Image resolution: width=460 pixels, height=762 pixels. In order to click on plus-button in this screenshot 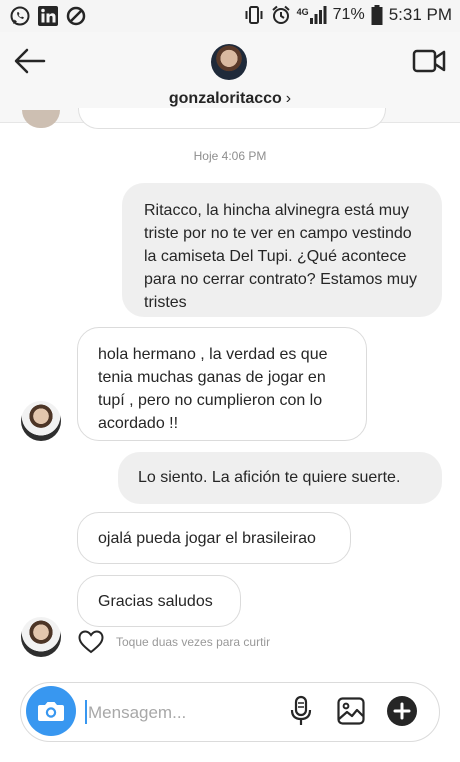, I will do `click(402, 711)`.